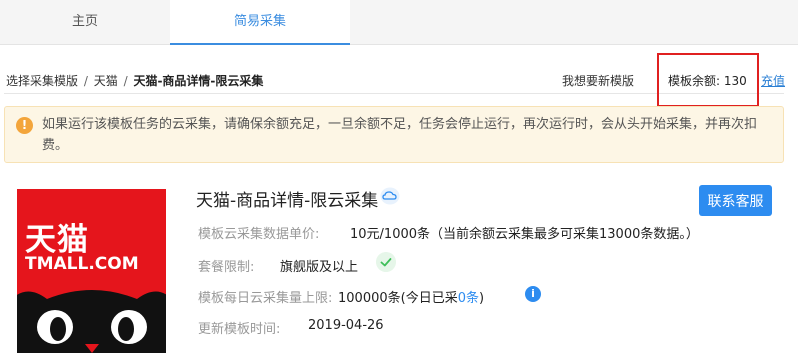  Describe the element at coordinates (291, 327) in the screenshot. I see `update-time-row: 更新模板时间: 2019-04-26` at that location.